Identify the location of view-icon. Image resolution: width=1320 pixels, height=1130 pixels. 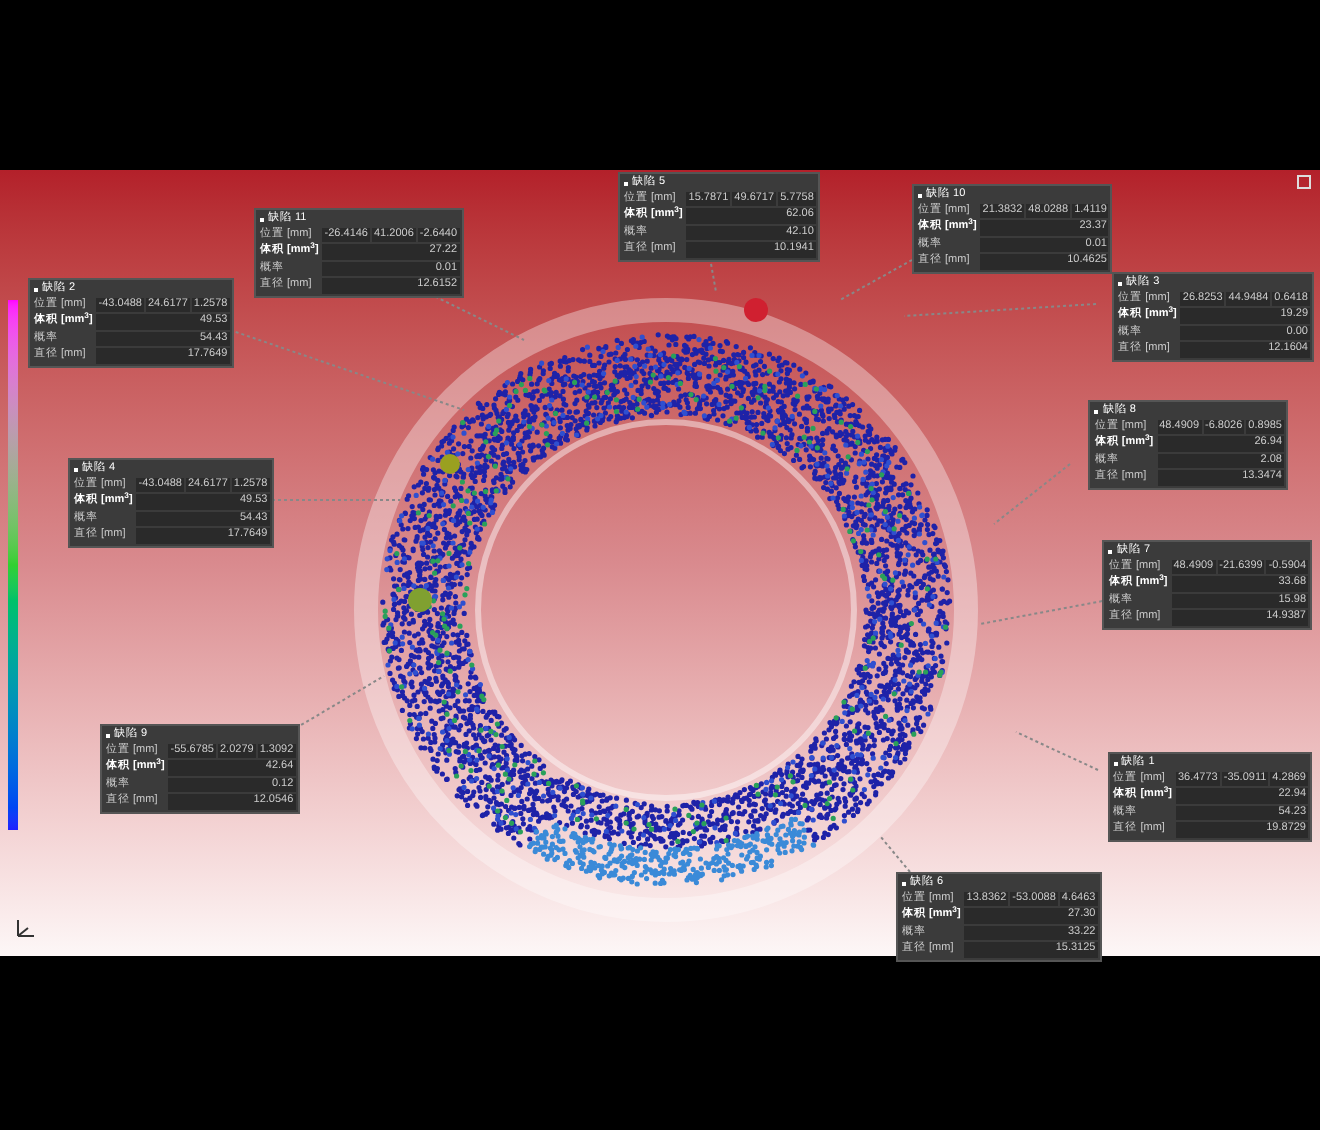
(1304, 182).